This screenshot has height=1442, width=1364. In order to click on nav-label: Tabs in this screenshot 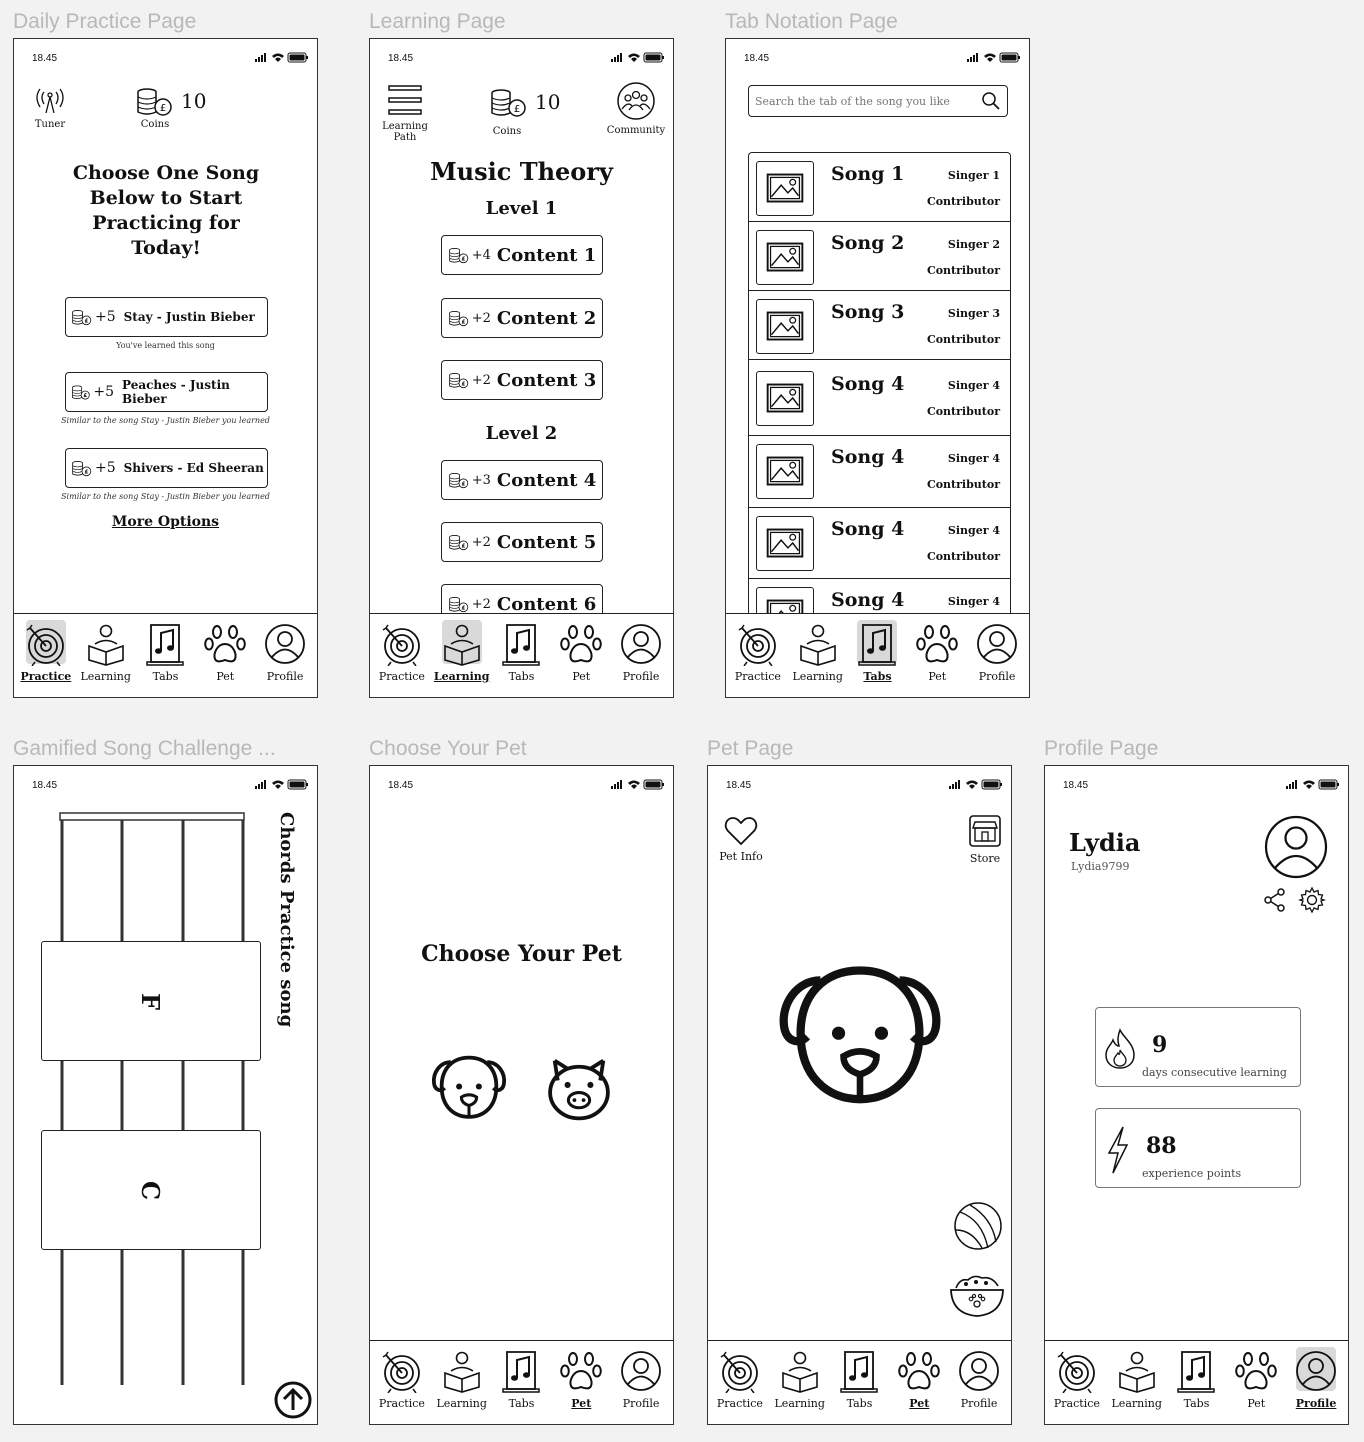, I will do `click(877, 676)`.